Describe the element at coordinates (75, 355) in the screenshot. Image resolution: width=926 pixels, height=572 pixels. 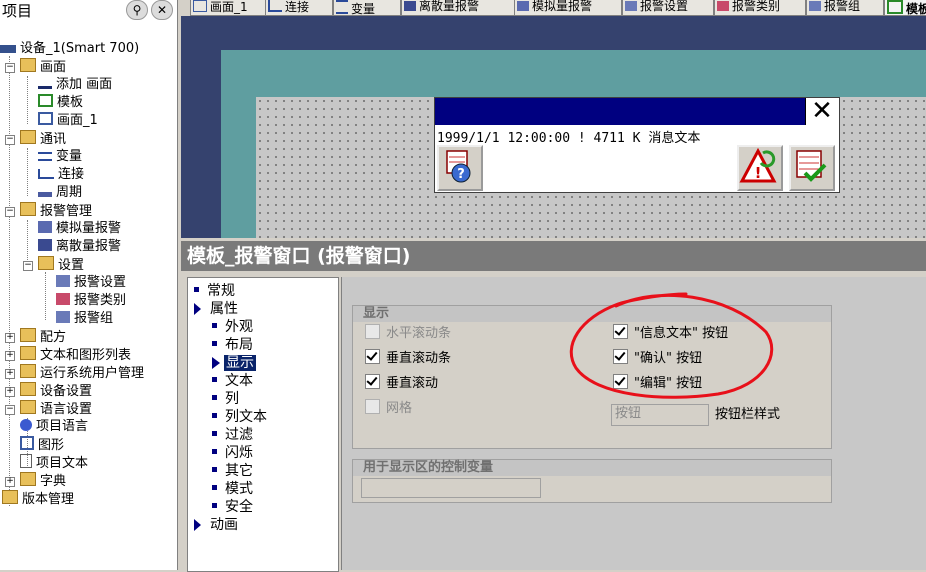
I see `tree-item-text-graphic-lists: 文本和图形列表` at that location.